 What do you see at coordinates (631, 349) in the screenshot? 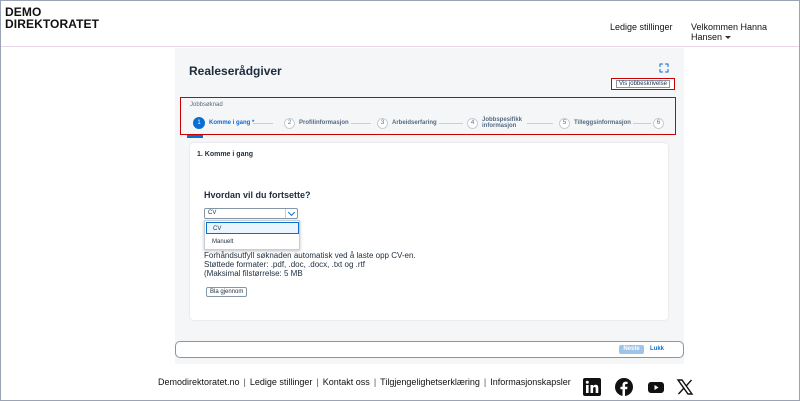
I see `next-button: Neste` at bounding box center [631, 349].